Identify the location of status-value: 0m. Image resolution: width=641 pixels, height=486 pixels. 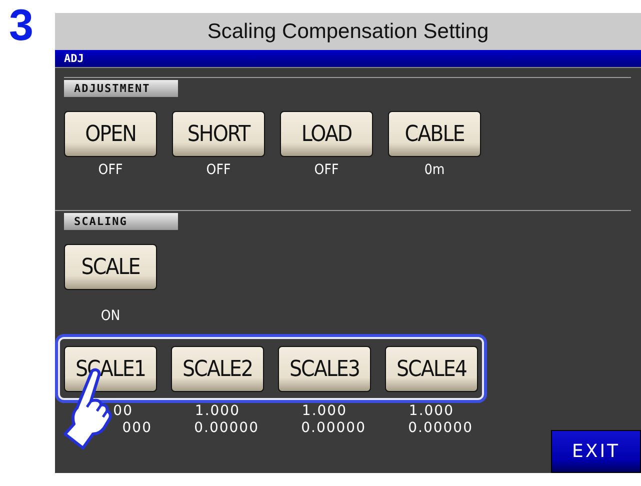
(434, 170).